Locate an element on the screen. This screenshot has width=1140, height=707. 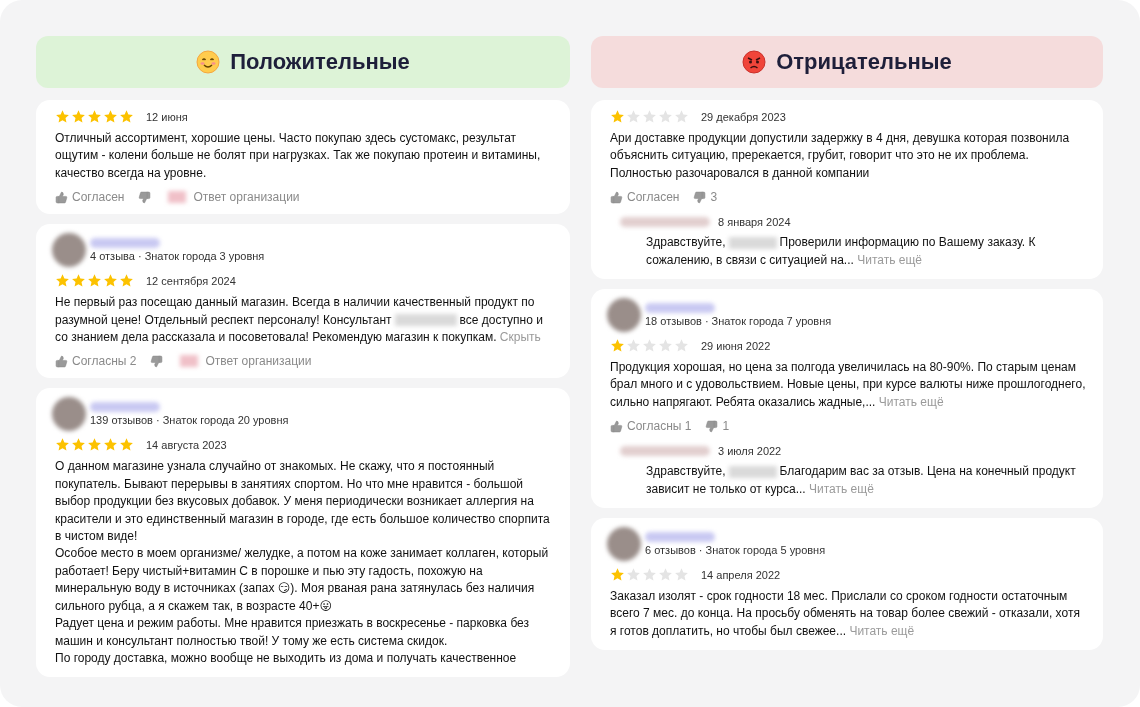
agree-button: Согласны 1 is located at coordinates (651, 426).